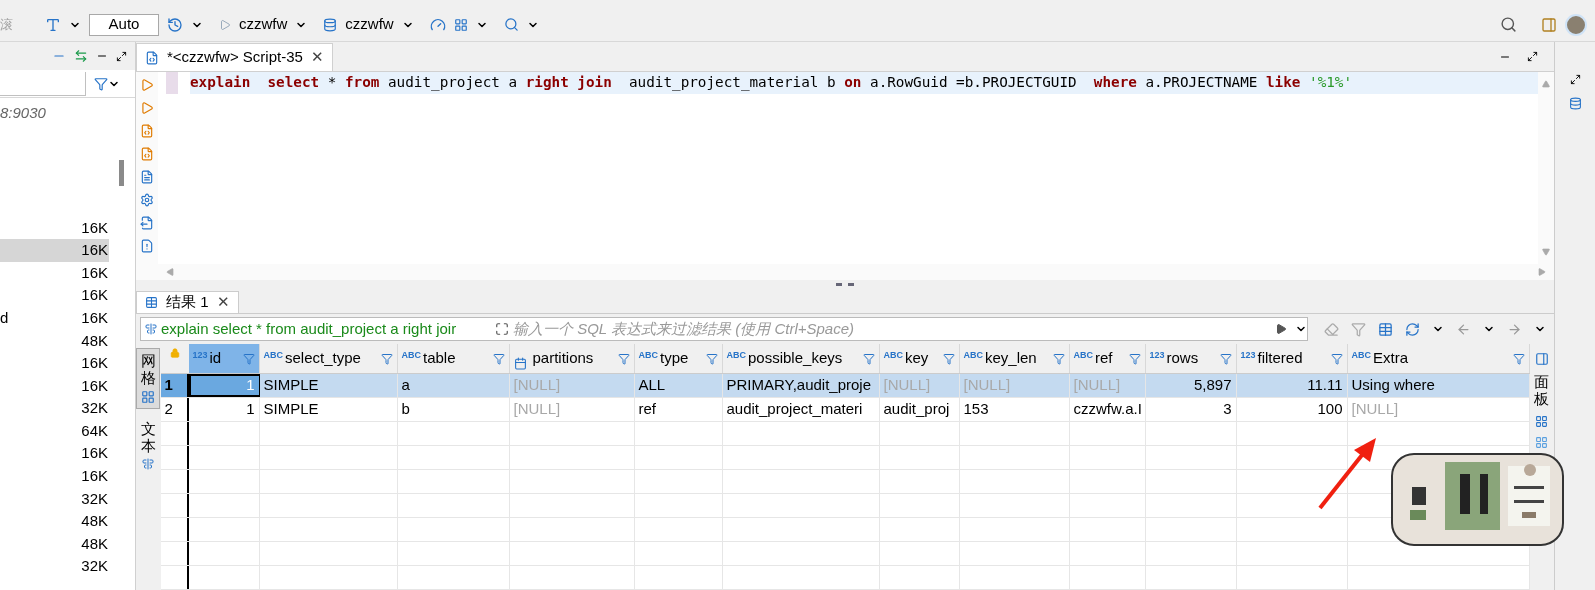  What do you see at coordinates (54, 318) in the screenshot?
I see `table-item: d 16K` at bounding box center [54, 318].